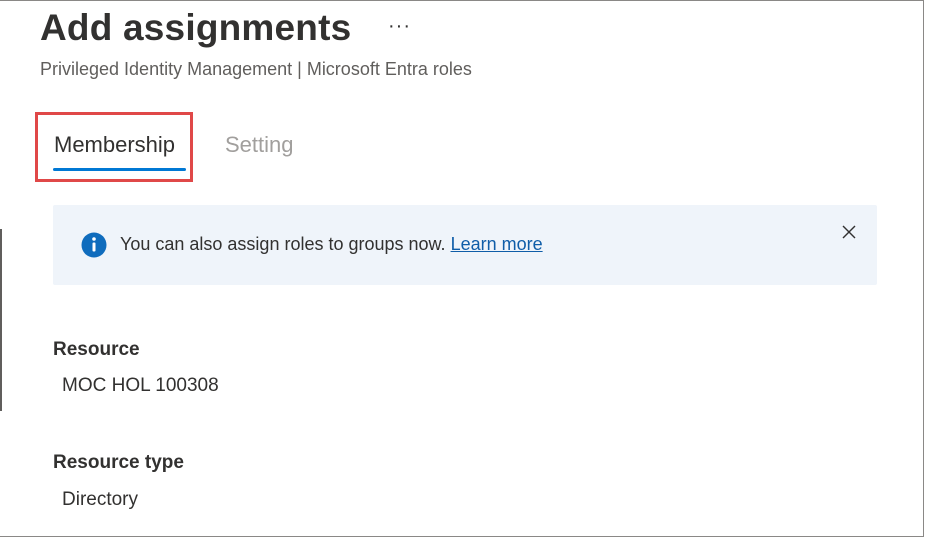  I want to click on learn-more-link: Learn more, so click(497, 244).